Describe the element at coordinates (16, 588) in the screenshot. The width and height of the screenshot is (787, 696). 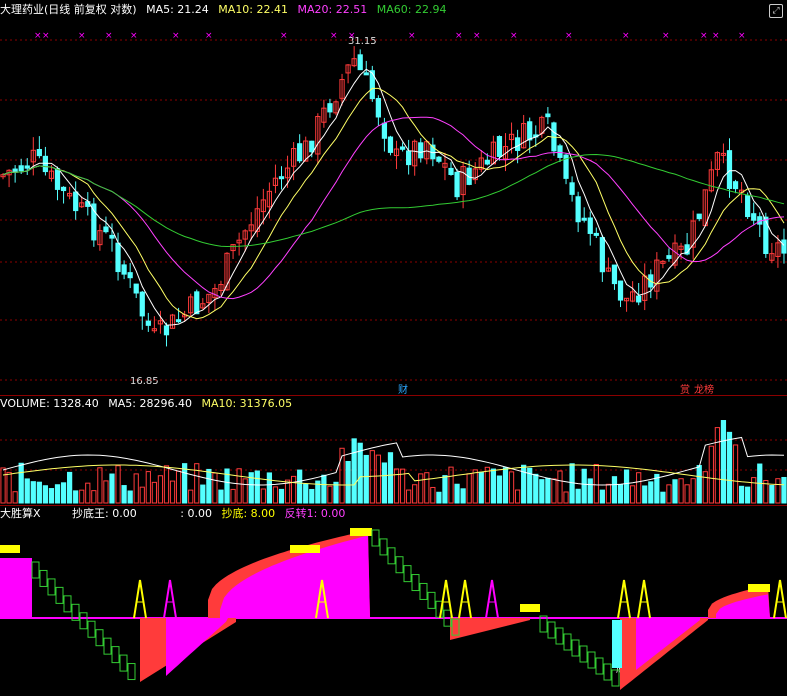
I see `indicator-area-positive` at that location.